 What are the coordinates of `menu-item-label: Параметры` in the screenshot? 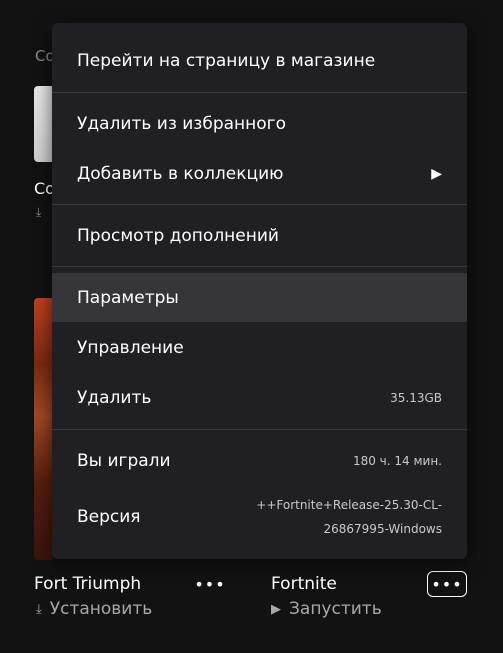 It's located at (128, 297).